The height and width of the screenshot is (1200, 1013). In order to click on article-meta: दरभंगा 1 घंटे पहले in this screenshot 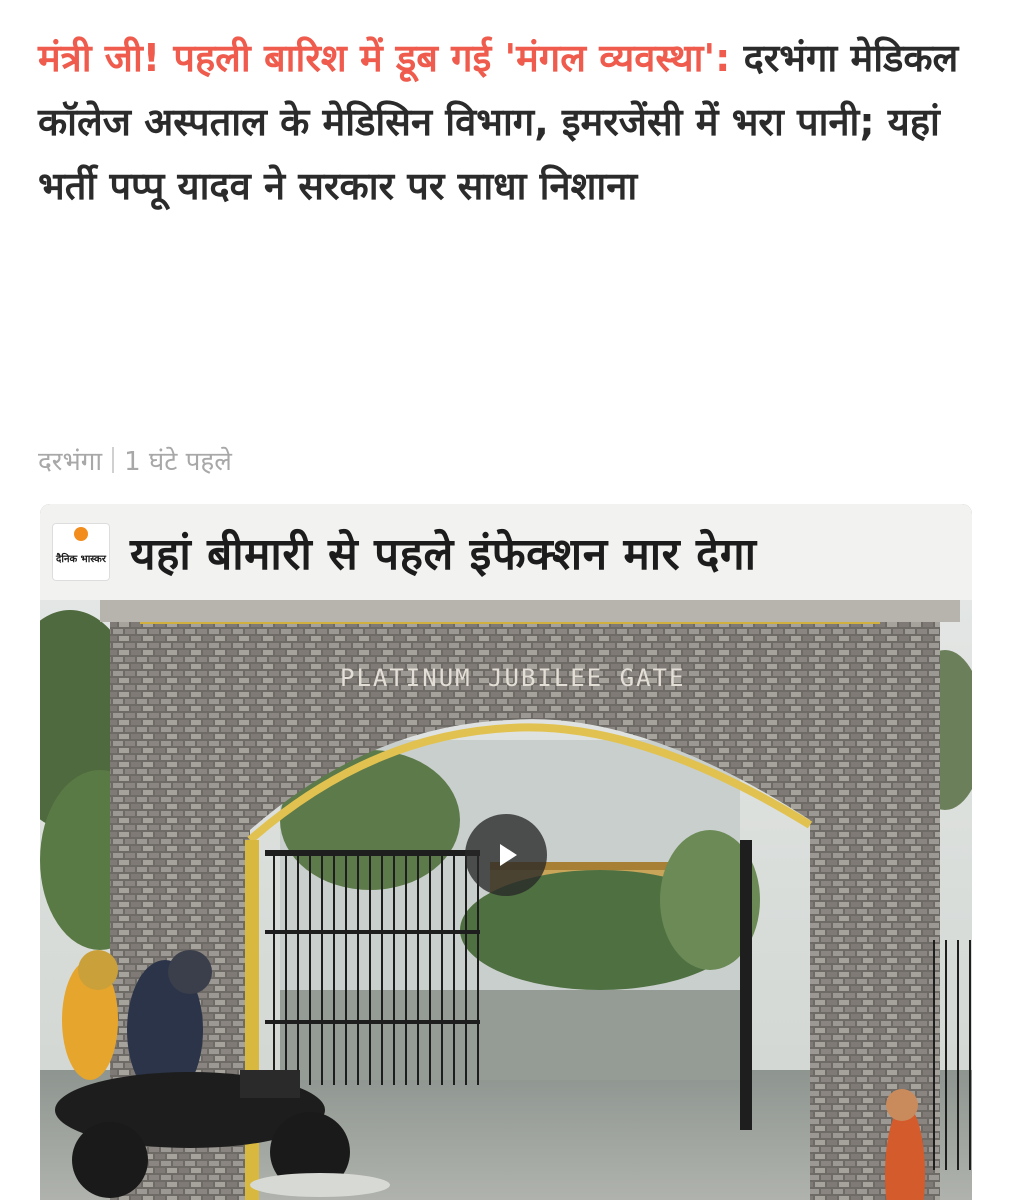, I will do `click(135, 460)`.